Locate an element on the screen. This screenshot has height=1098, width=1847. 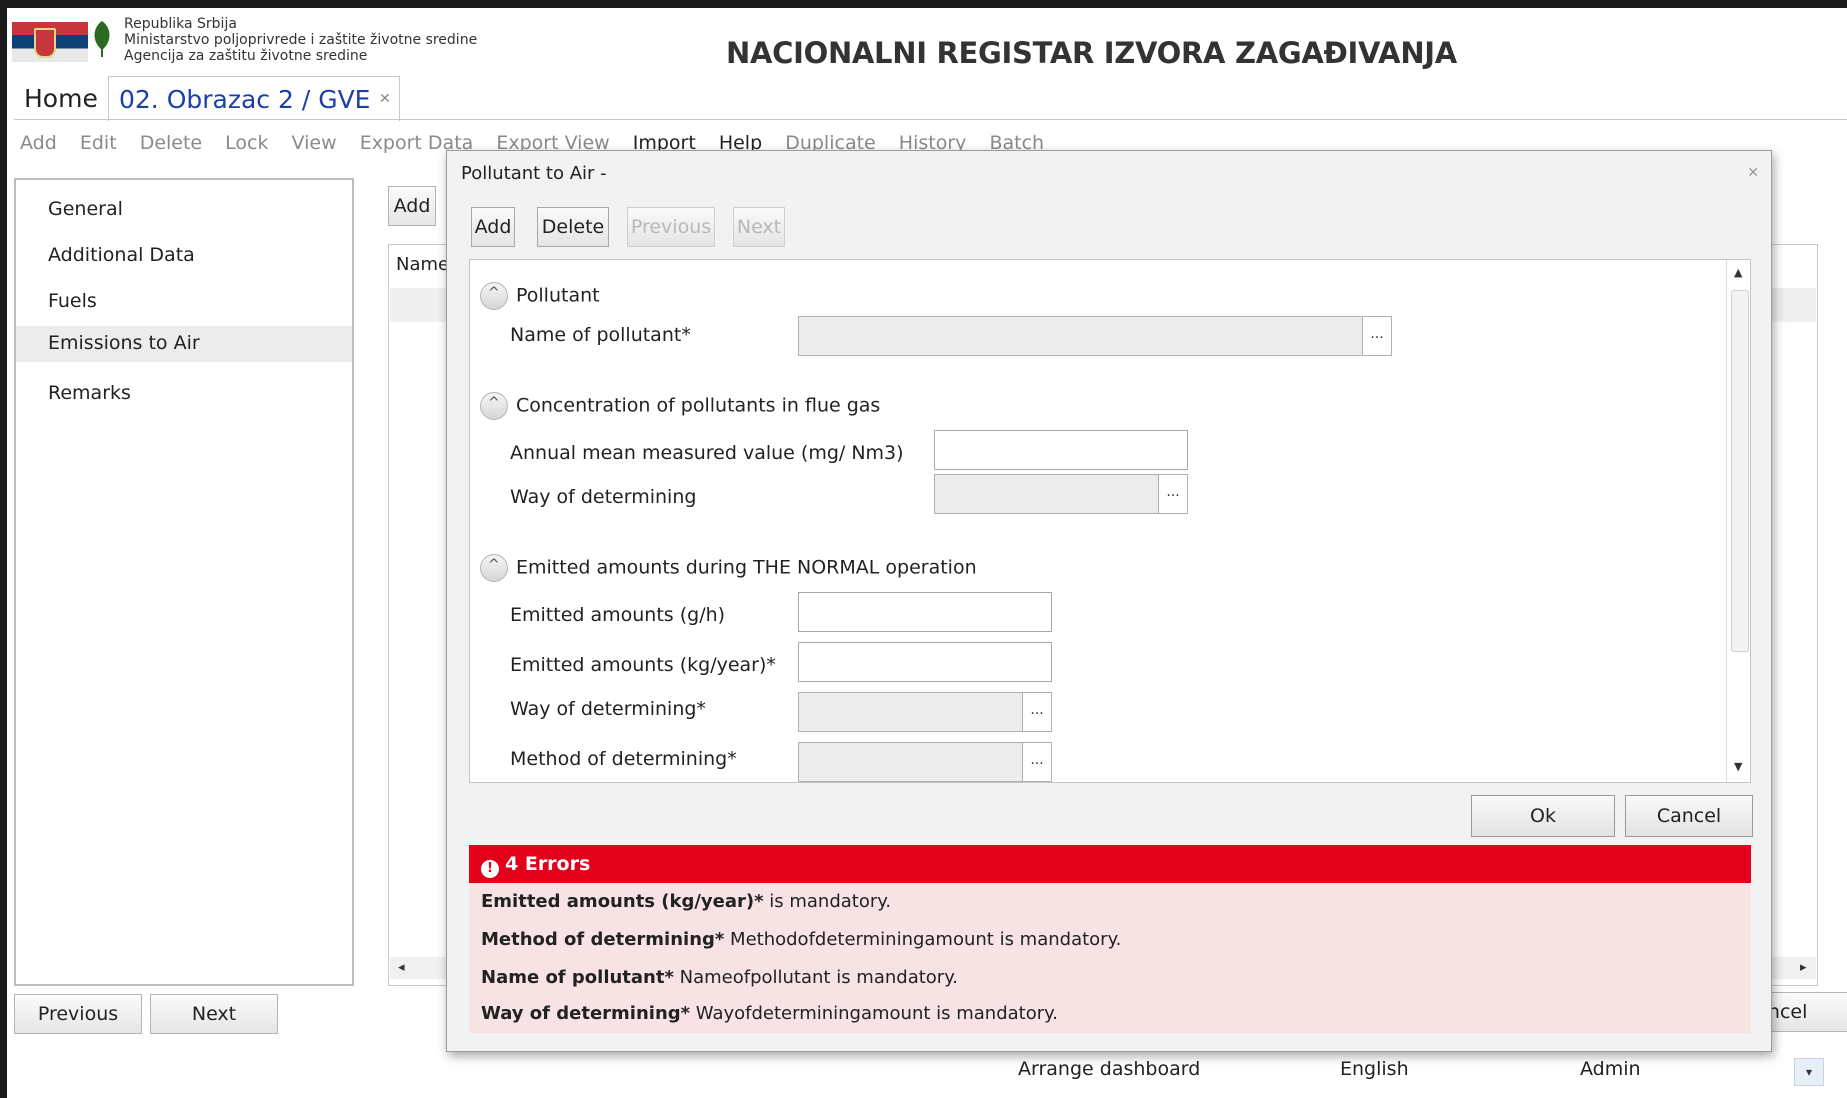
nav-item-label: Fuels is located at coordinates (72, 301).